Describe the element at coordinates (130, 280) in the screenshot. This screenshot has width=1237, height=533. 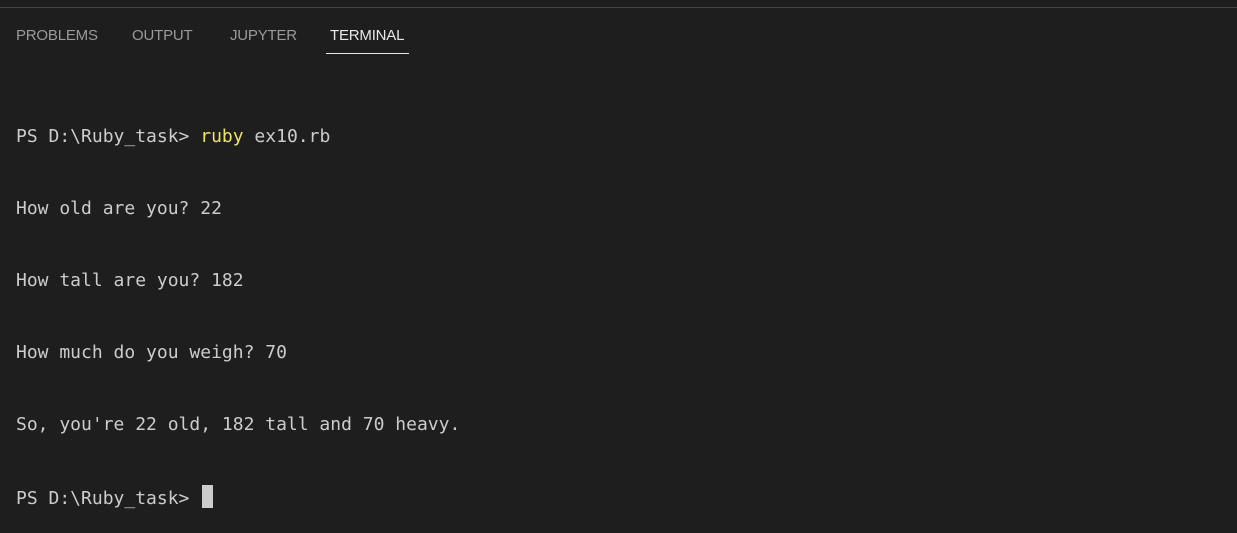
I see `terminal-line: How tall are you? 182` at that location.